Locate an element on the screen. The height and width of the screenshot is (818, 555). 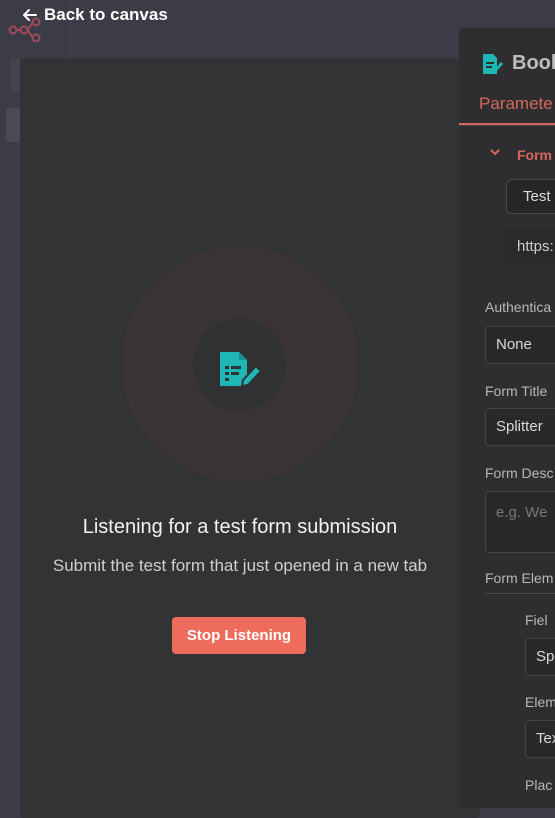
back-to-canvas-link: Back to canvas is located at coordinates (95, 15).